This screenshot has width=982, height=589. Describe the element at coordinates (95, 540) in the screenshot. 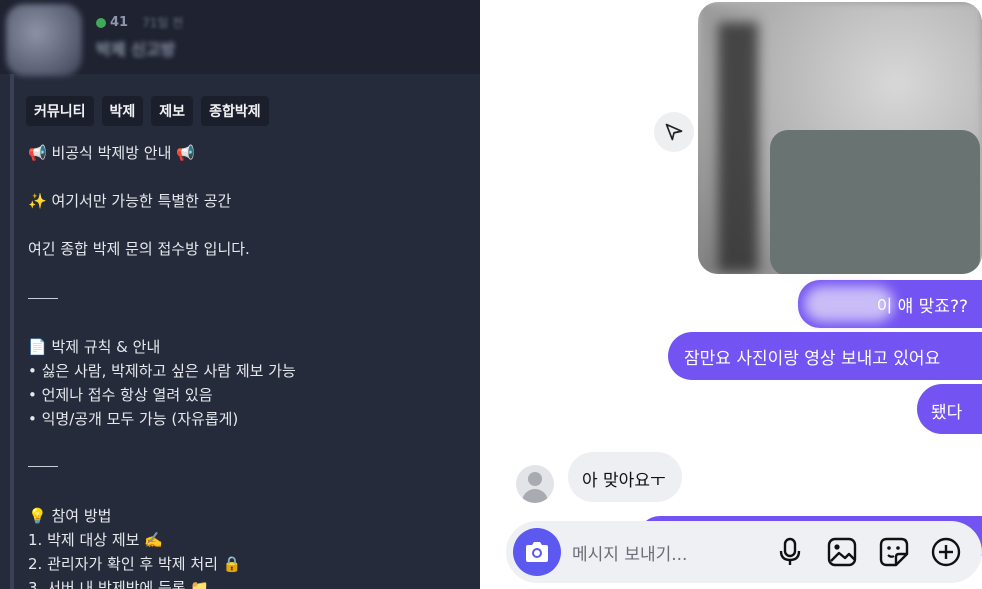

I see `step-1: 1. 박제 대상 제보 ✍️` at that location.